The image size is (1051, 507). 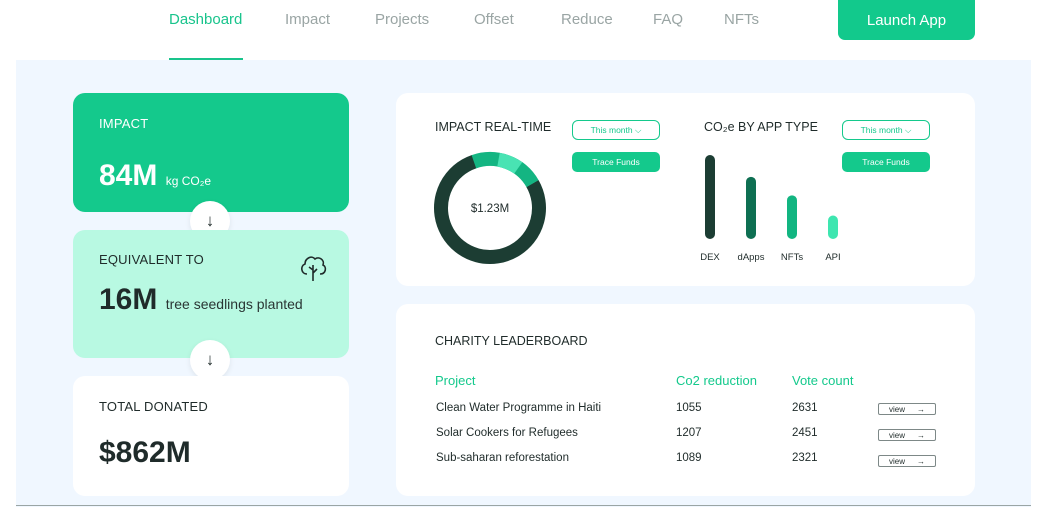 I want to click on vote-count: 2451, so click(x=805, y=433).